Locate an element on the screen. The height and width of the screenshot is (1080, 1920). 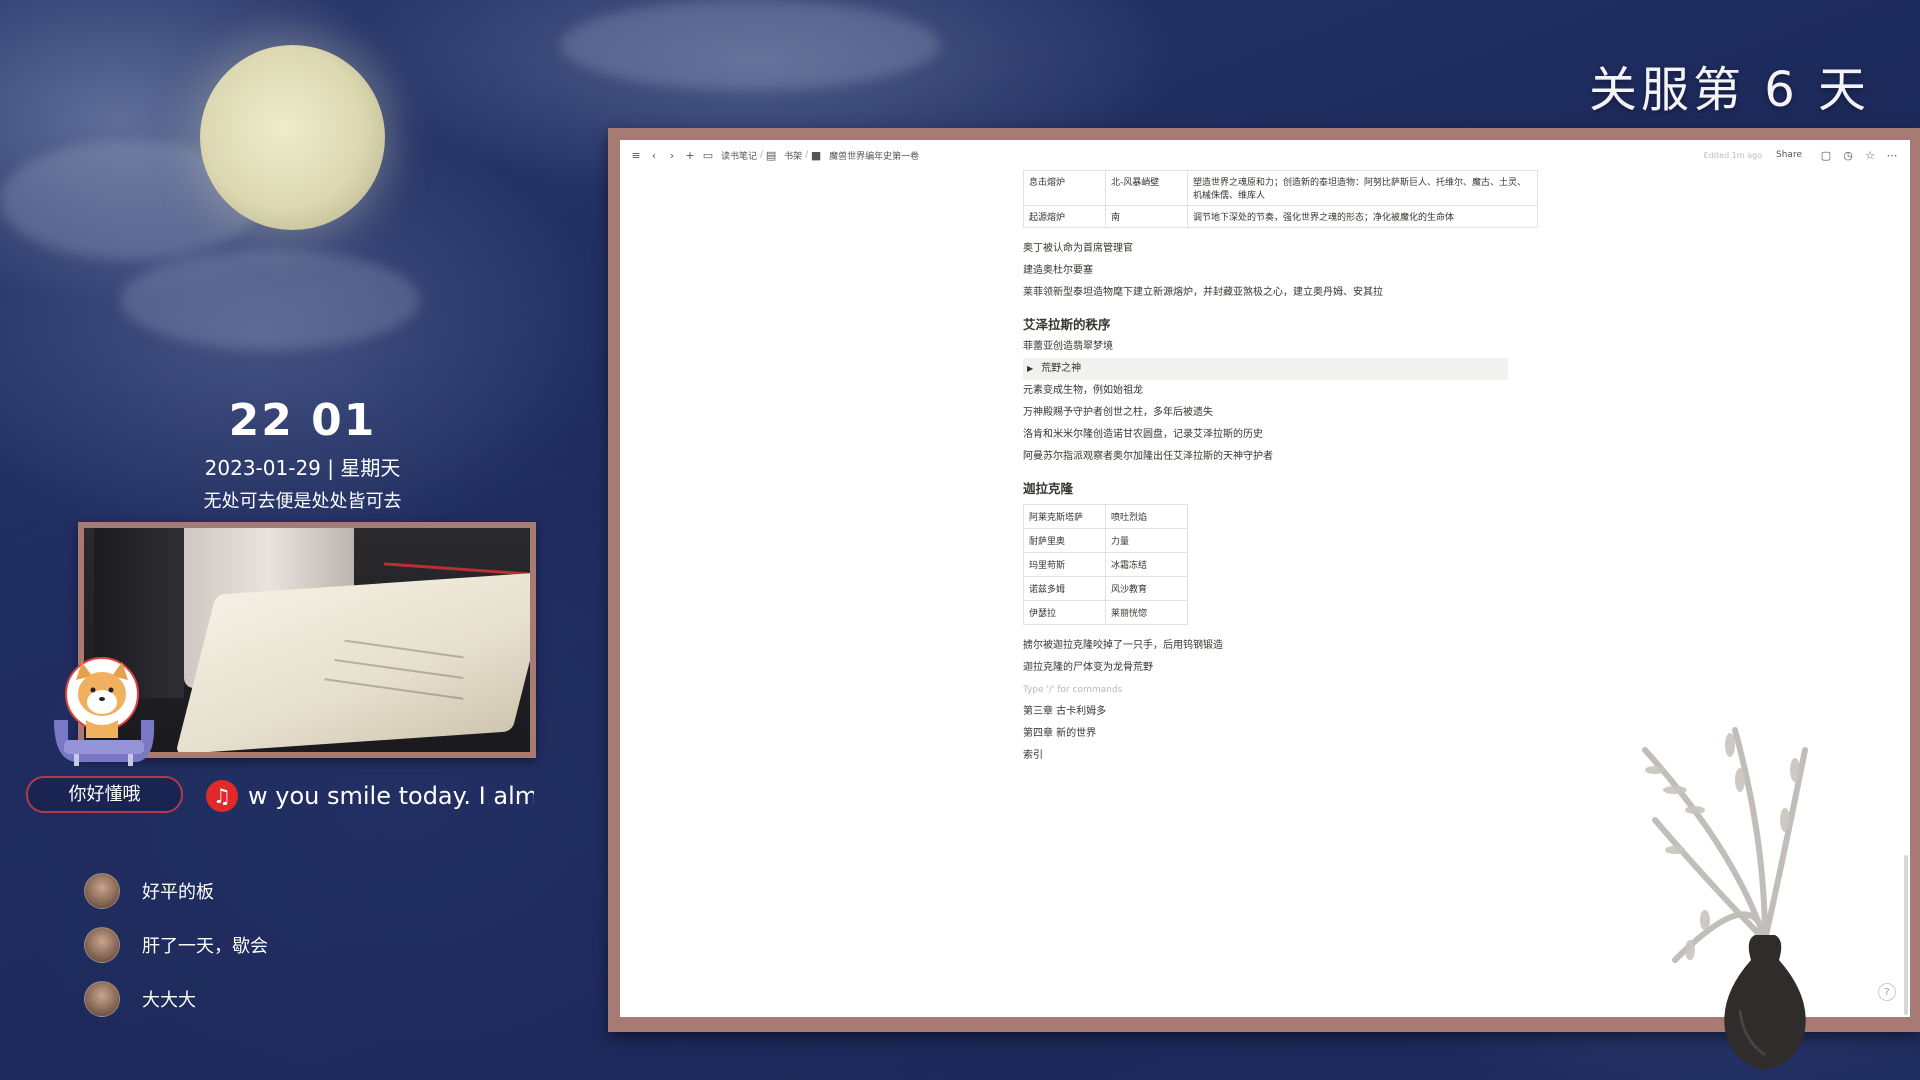
text-block: 建造奥杜尔要塞 is located at coordinates (1283, 271).